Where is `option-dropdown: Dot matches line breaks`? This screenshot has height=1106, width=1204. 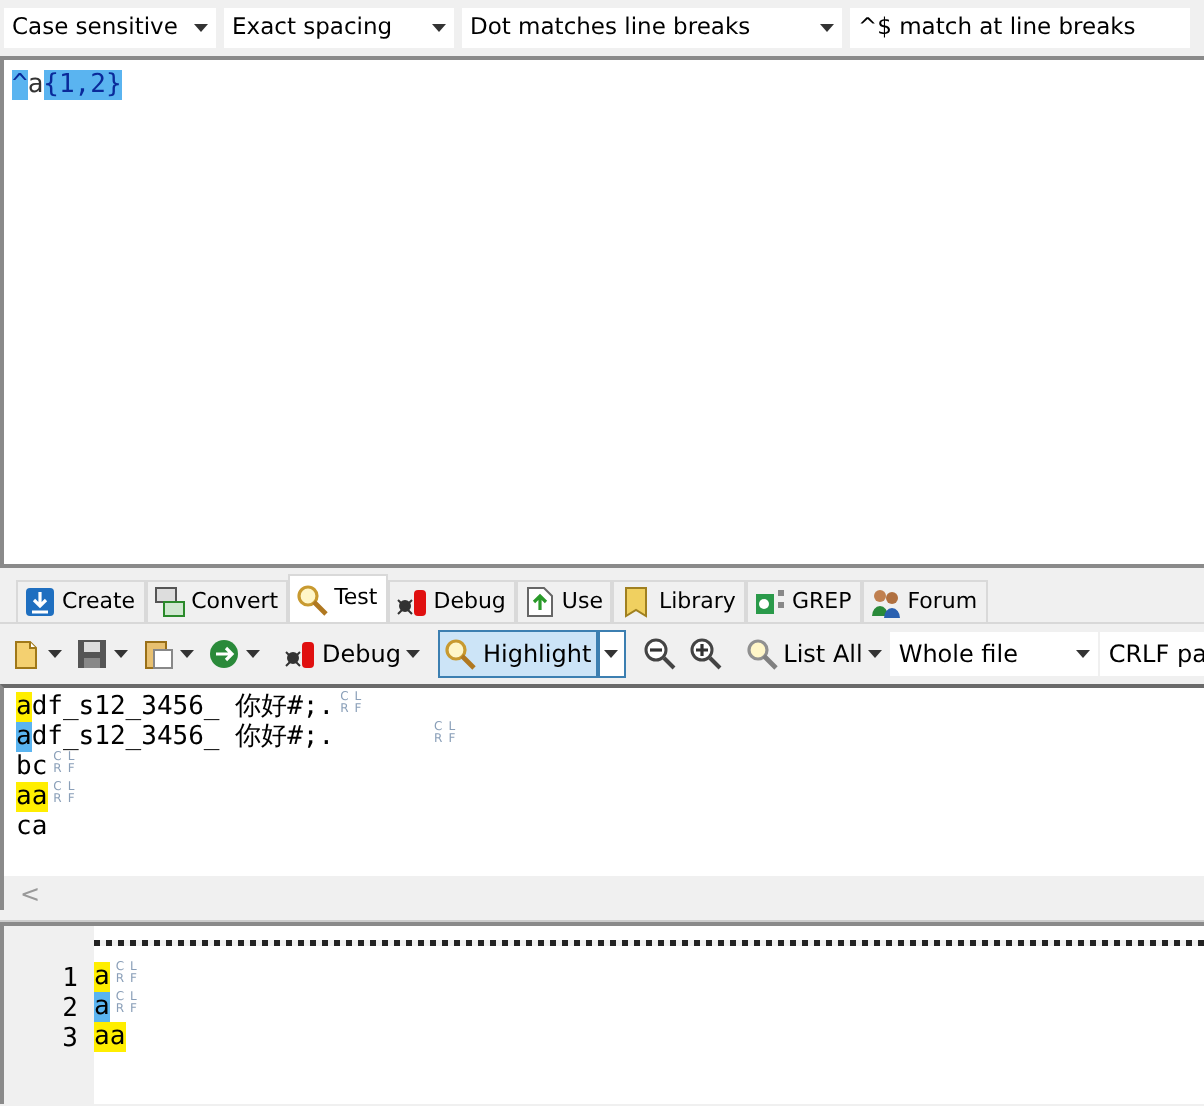
option-dropdown: Dot matches line breaks is located at coordinates (652, 28).